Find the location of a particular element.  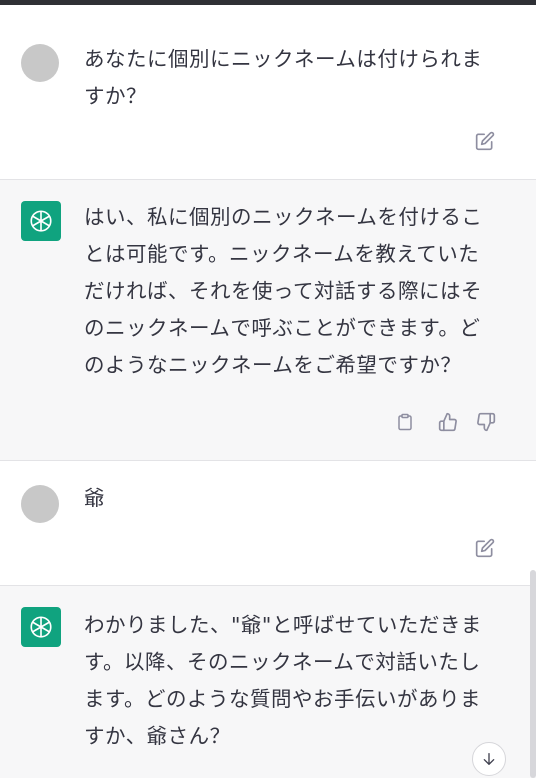

message-text: あなたに個別にニックネームは付けられますか？ is located at coordinates (283, 77).